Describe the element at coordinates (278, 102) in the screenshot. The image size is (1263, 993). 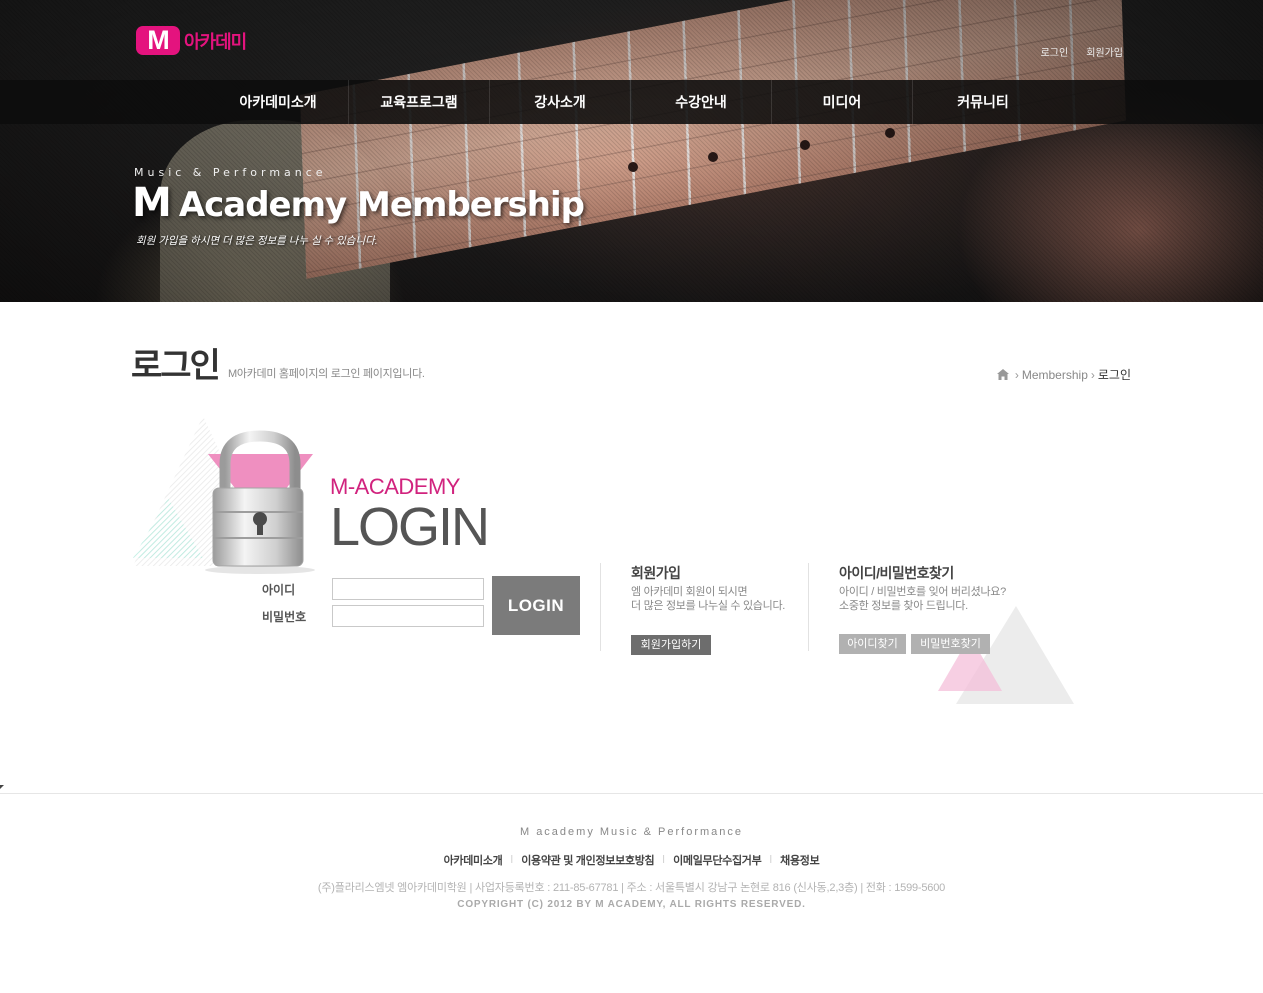
I see `nav-item-academy: 아카데미소개` at that location.